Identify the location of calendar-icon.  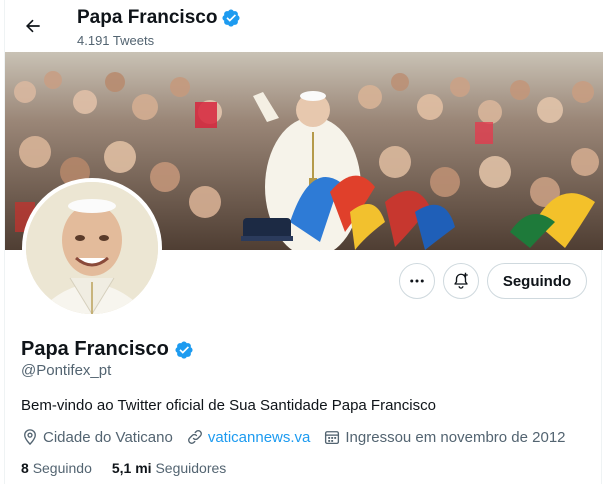
(332, 438).